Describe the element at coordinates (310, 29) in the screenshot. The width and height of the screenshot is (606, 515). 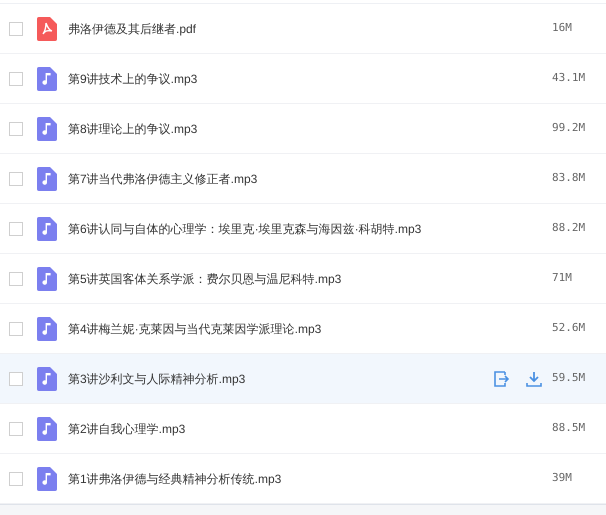
I see `file-name: 弗洛伊德及其后继者.pdf` at that location.